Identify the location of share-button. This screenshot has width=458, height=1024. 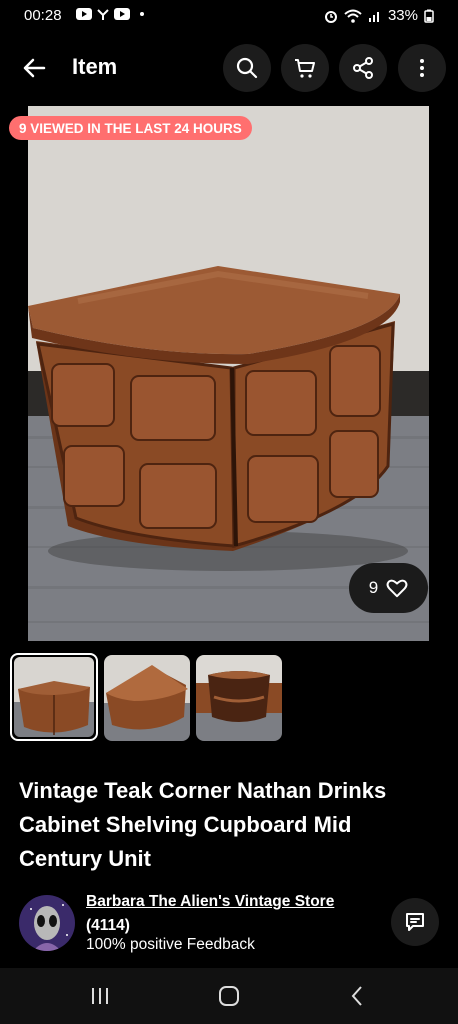
(363, 68).